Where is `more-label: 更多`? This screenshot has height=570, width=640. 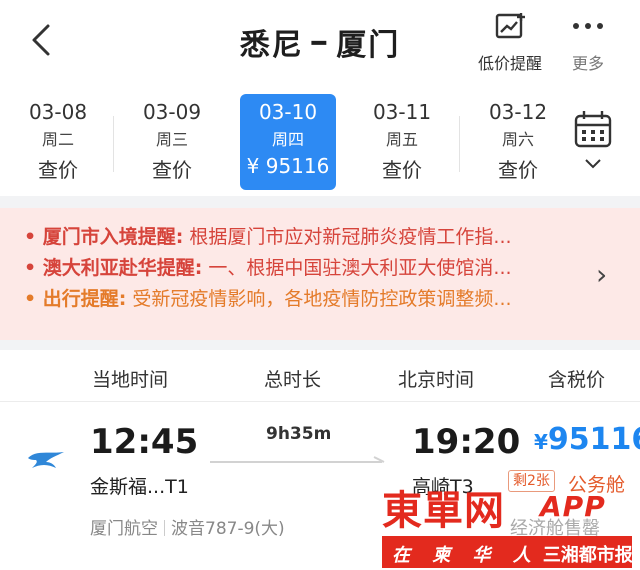 more-label: 更多 is located at coordinates (587, 63).